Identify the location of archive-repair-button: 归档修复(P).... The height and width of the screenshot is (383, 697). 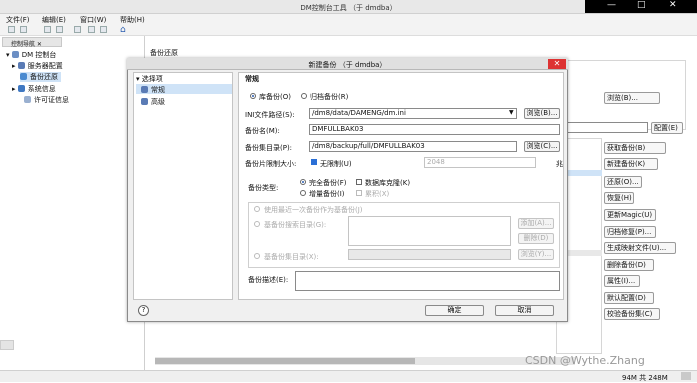
(630, 232).